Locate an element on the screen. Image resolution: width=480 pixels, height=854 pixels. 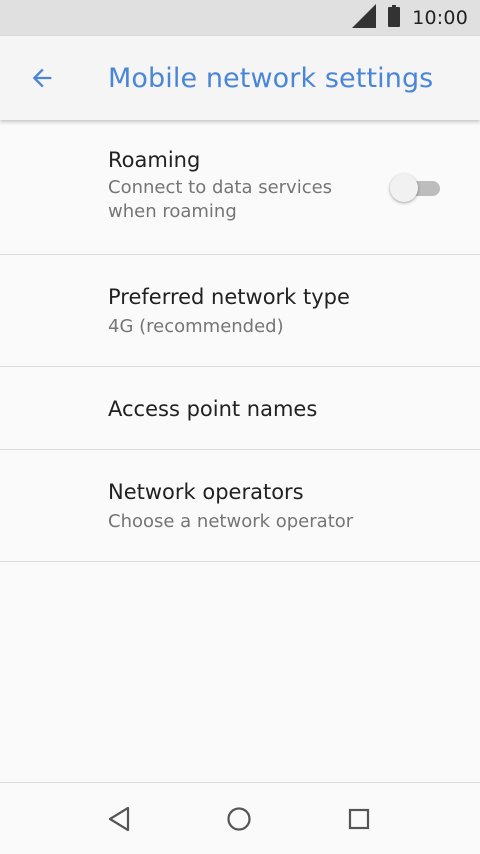
preferred-network-text: Preferred network type 4G (recommended) is located at coordinates (229, 312).